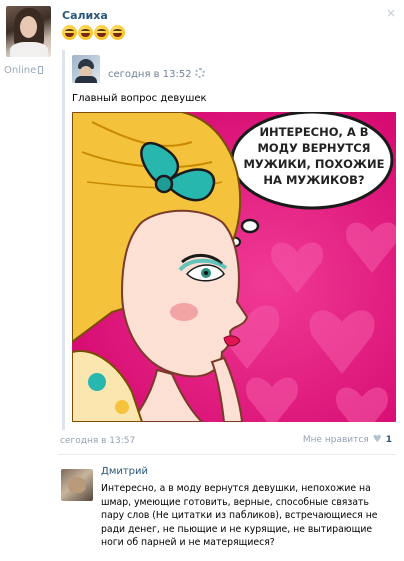  What do you see at coordinates (63, 240) in the screenshot?
I see `repost-indicator` at bounding box center [63, 240].